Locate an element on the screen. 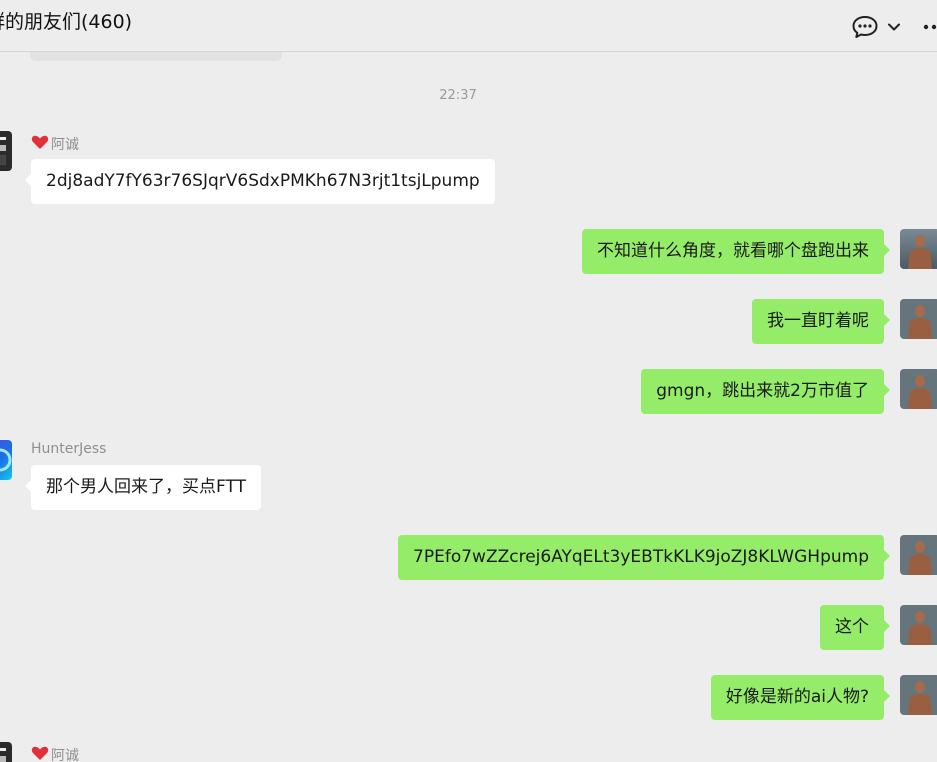 The image size is (937, 762). more-icon is located at coordinates (929, 27).